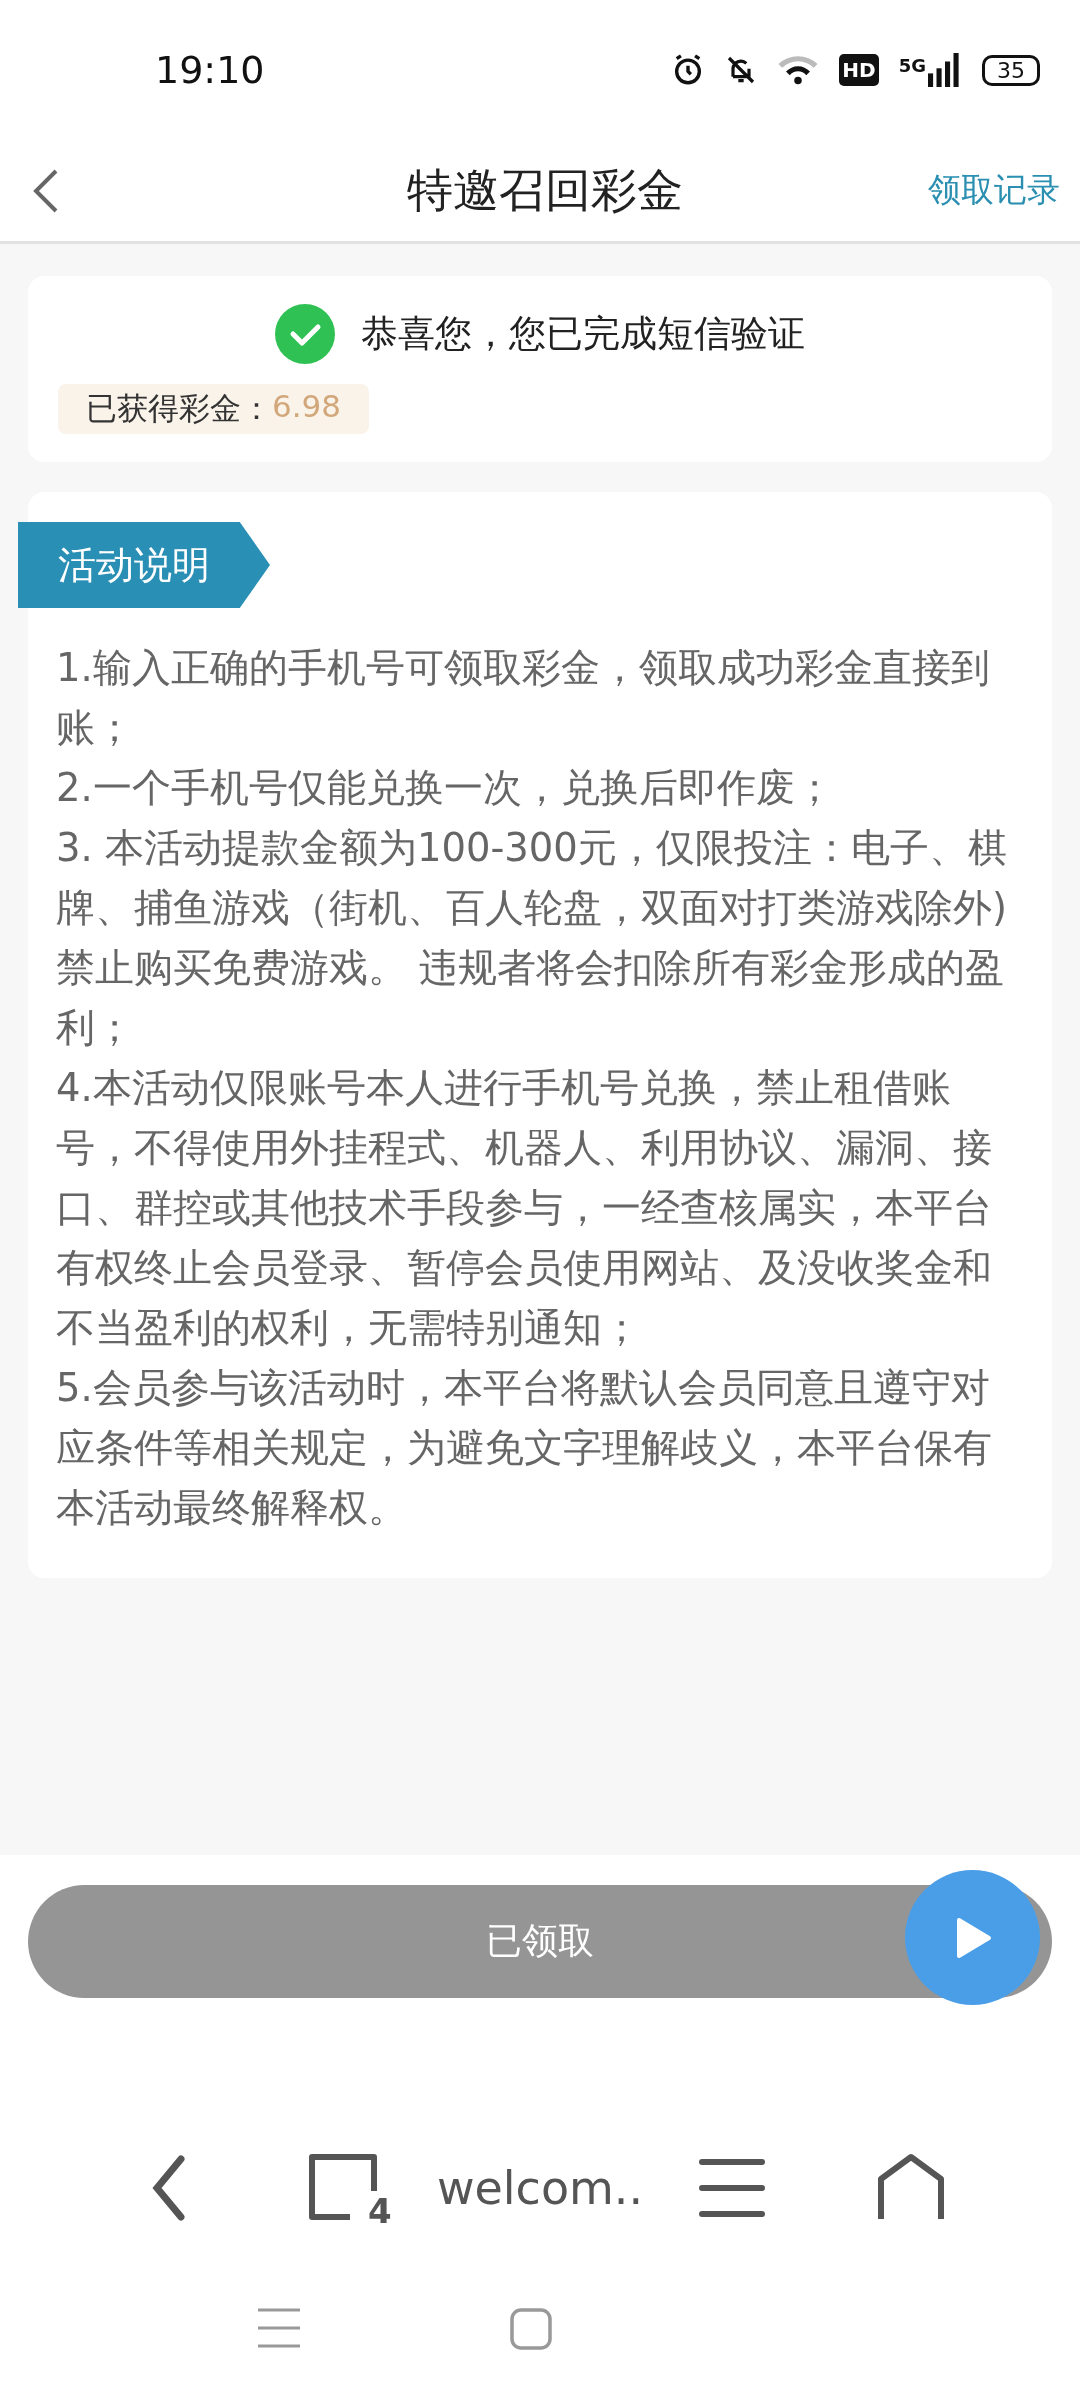 Image resolution: width=1080 pixels, height=2400 pixels. What do you see at coordinates (531, 2329) in the screenshot?
I see `home-nav-icon` at bounding box center [531, 2329].